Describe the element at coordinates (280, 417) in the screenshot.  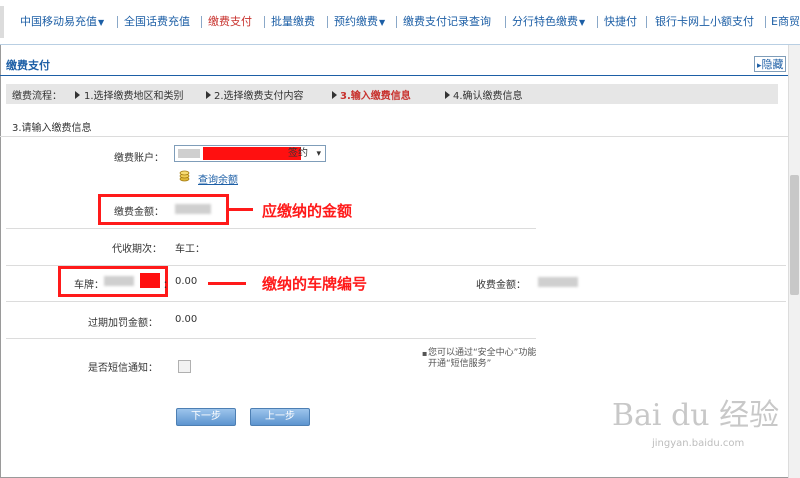
I see `prev-button: 上一步` at that location.